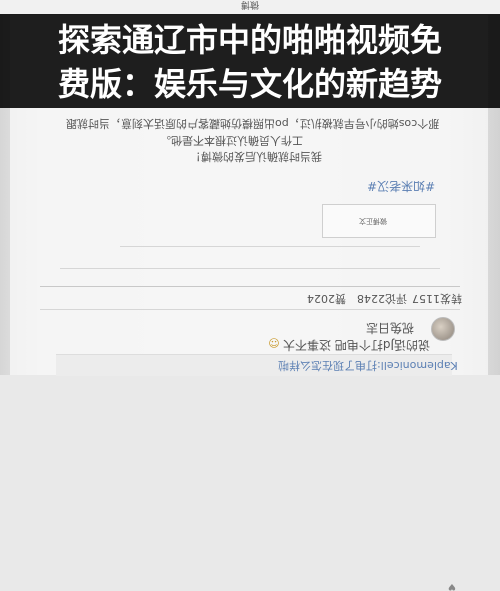 The height and width of the screenshot is (591, 500). I want to click on post-text-line-1: 那个cos她的小号早就被扒过，po出照模仿她藏客户的原话太刻意，当时就跟, so click(253, 123).